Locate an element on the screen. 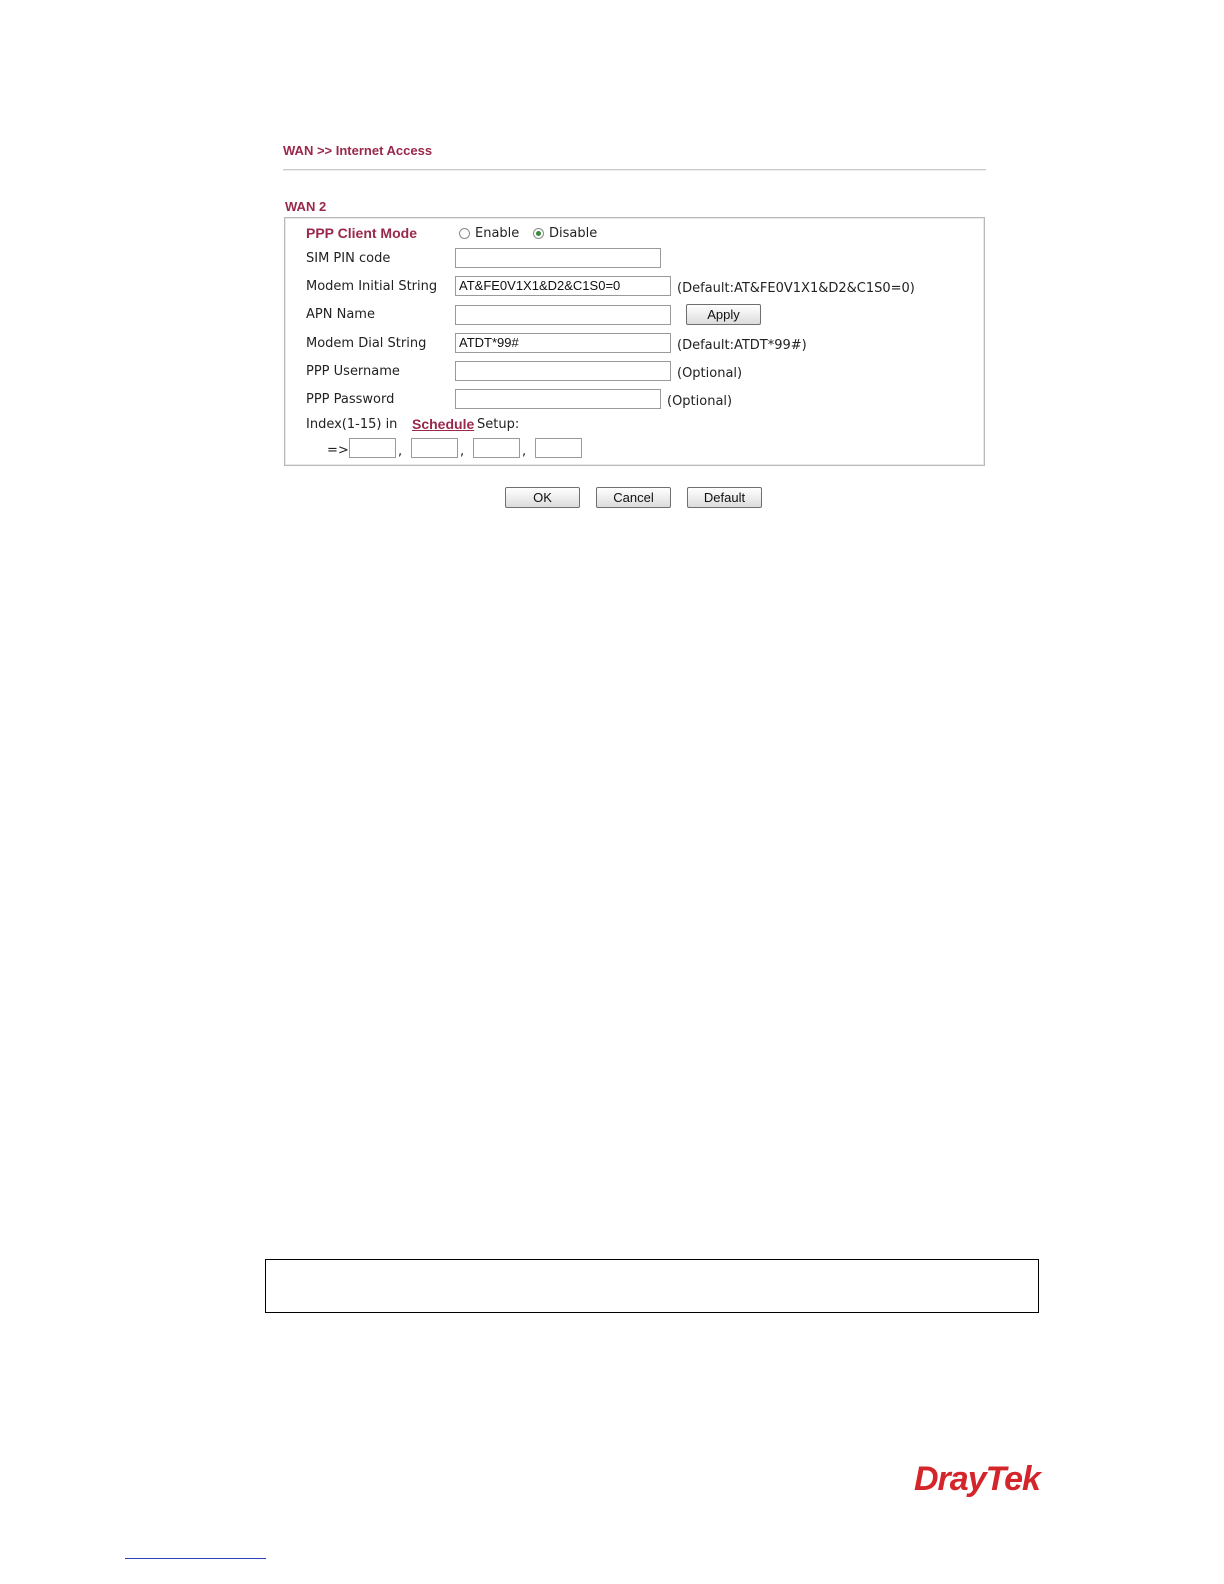 This screenshot has height=1584, width=1224. ppp-disable-label: Disable is located at coordinates (573, 233).